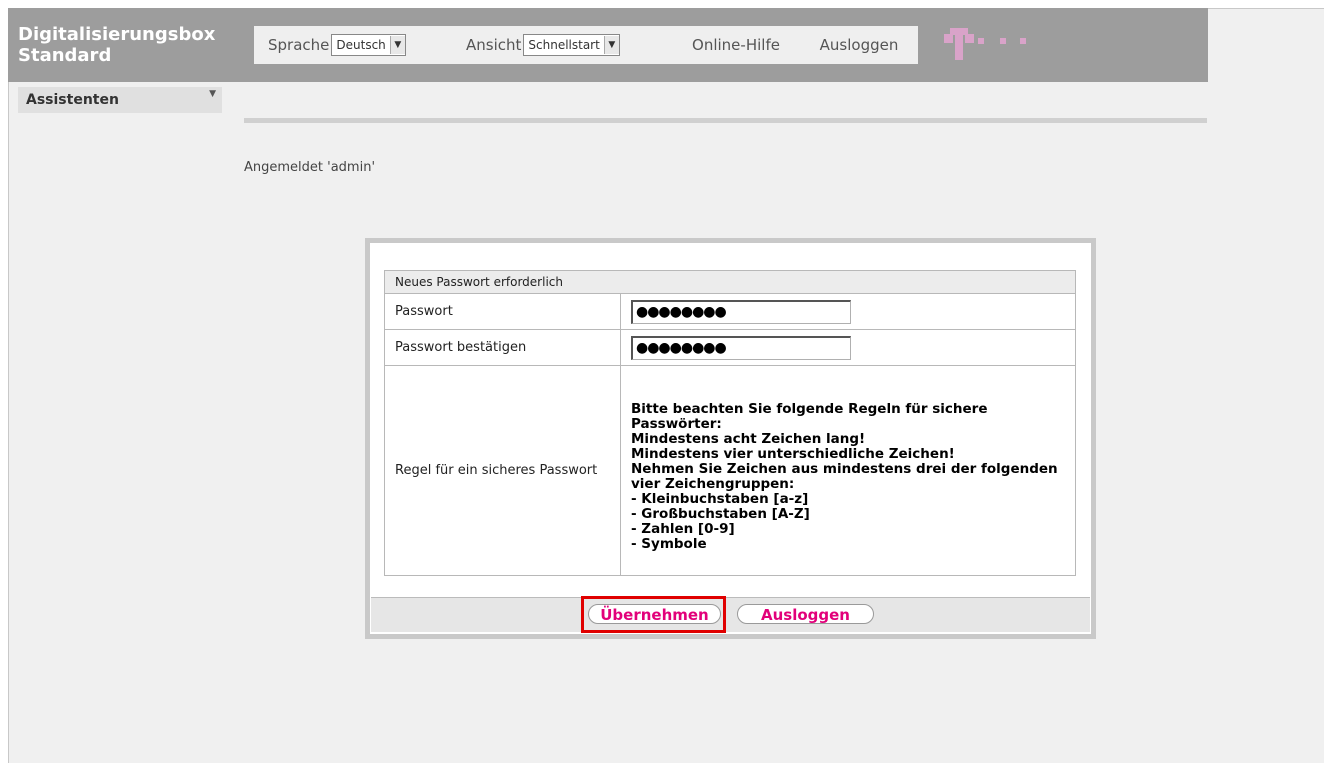 Image resolution: width=1325 pixels, height=763 pixels. Describe the element at coordinates (299, 45) in the screenshot. I see `language-label: Sprache` at that location.